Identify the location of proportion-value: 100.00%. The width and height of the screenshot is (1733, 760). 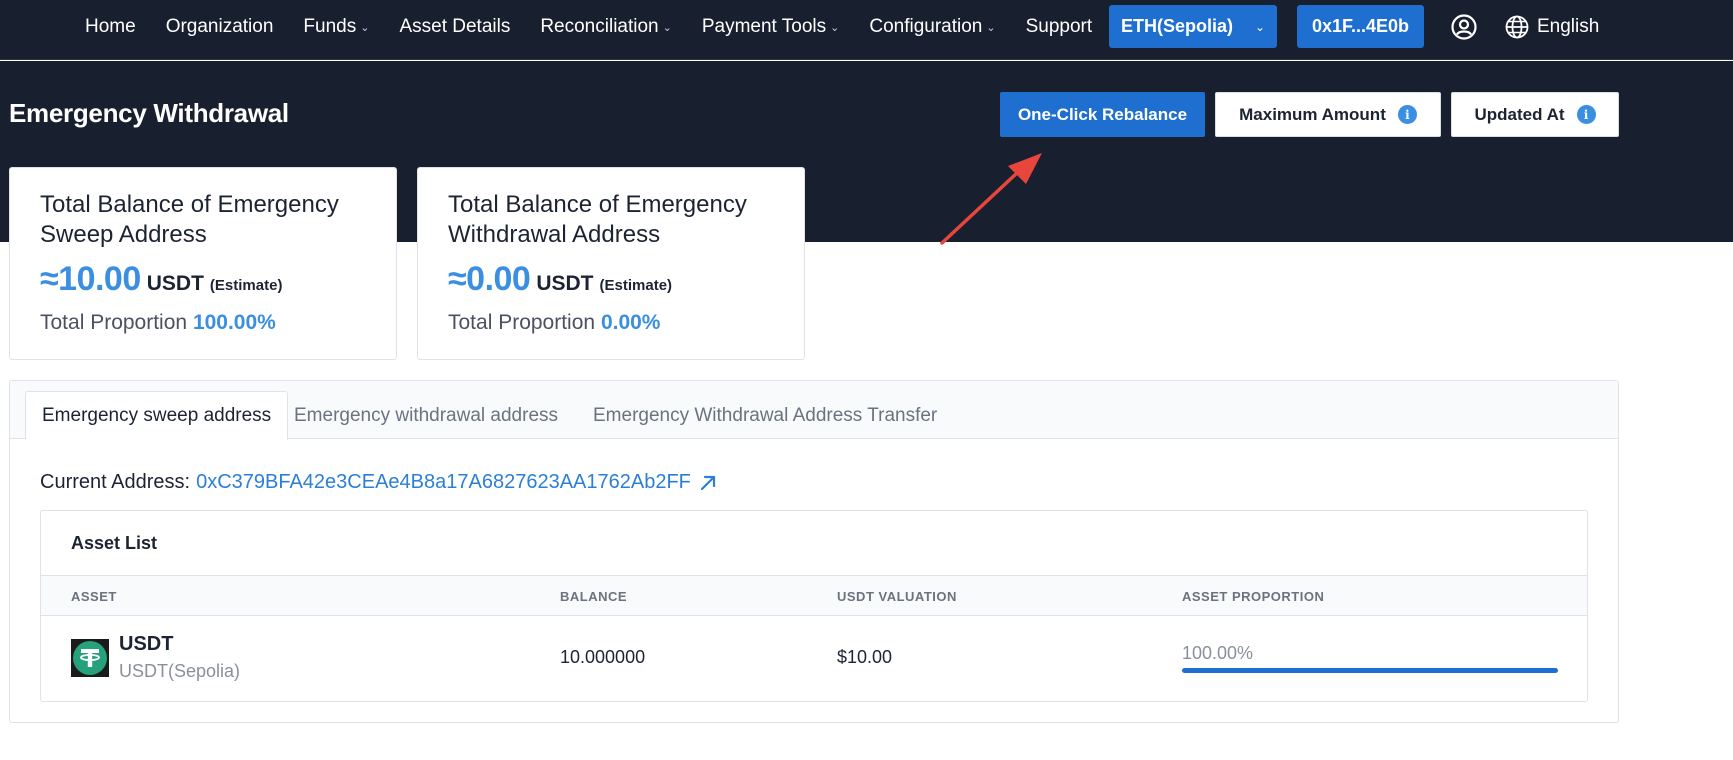
(234, 322).